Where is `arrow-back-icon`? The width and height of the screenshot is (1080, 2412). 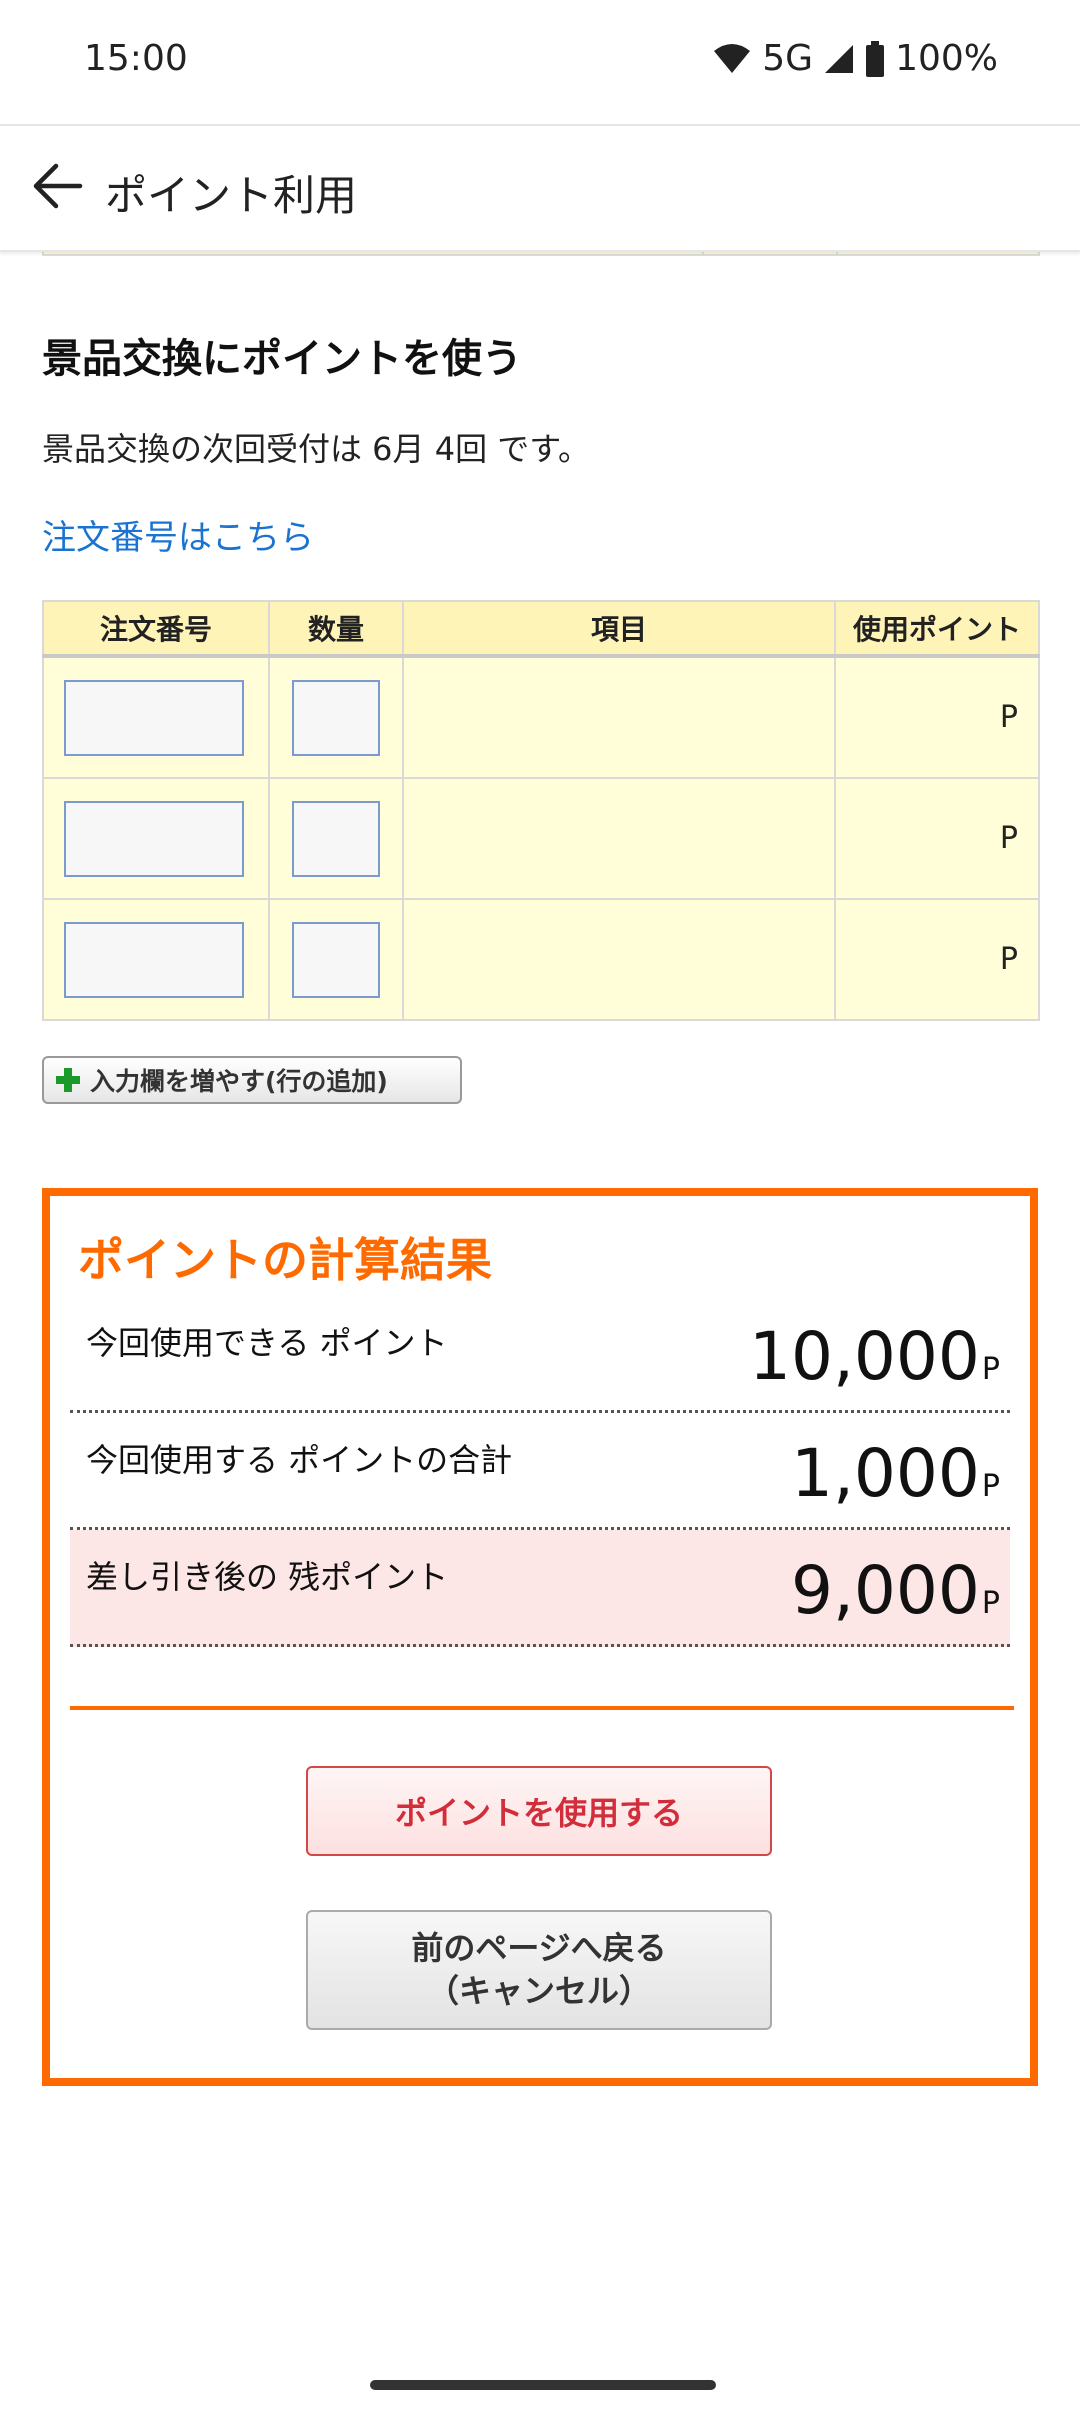 arrow-back-icon is located at coordinates (58, 188).